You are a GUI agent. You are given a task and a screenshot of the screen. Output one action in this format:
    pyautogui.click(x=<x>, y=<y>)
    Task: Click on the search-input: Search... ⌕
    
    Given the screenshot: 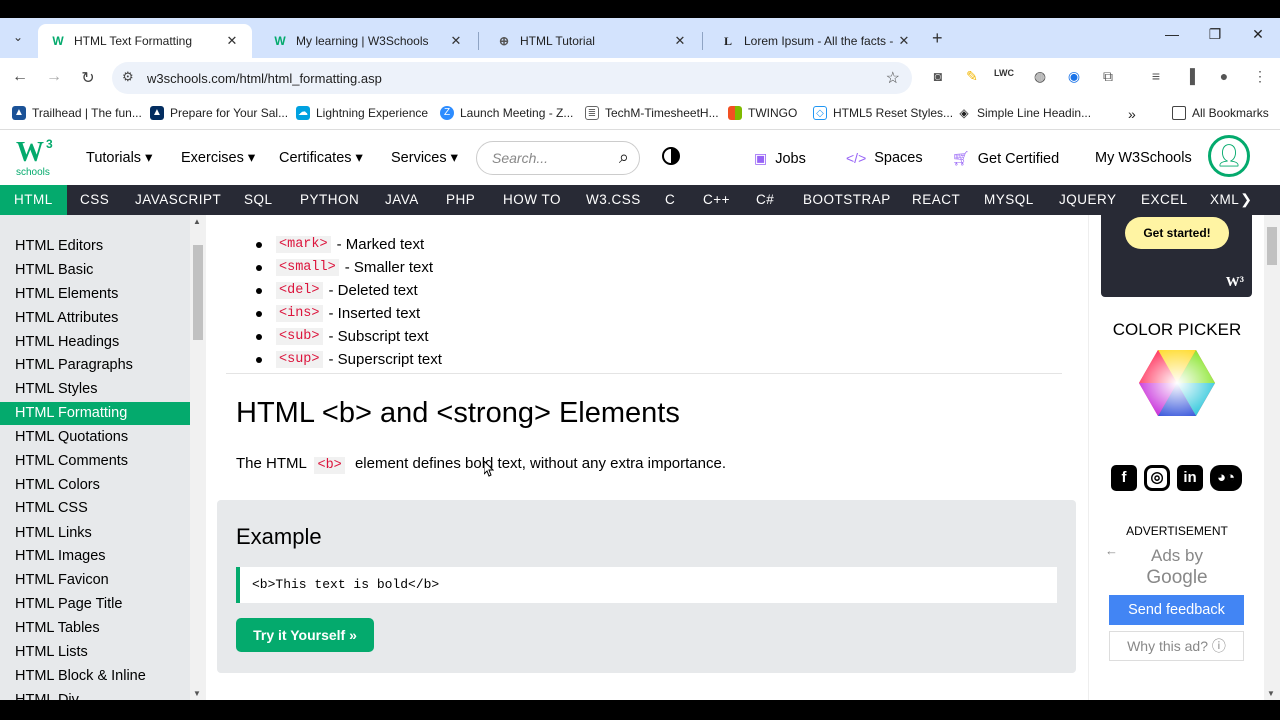 What is the action you would take?
    pyautogui.click(x=558, y=158)
    